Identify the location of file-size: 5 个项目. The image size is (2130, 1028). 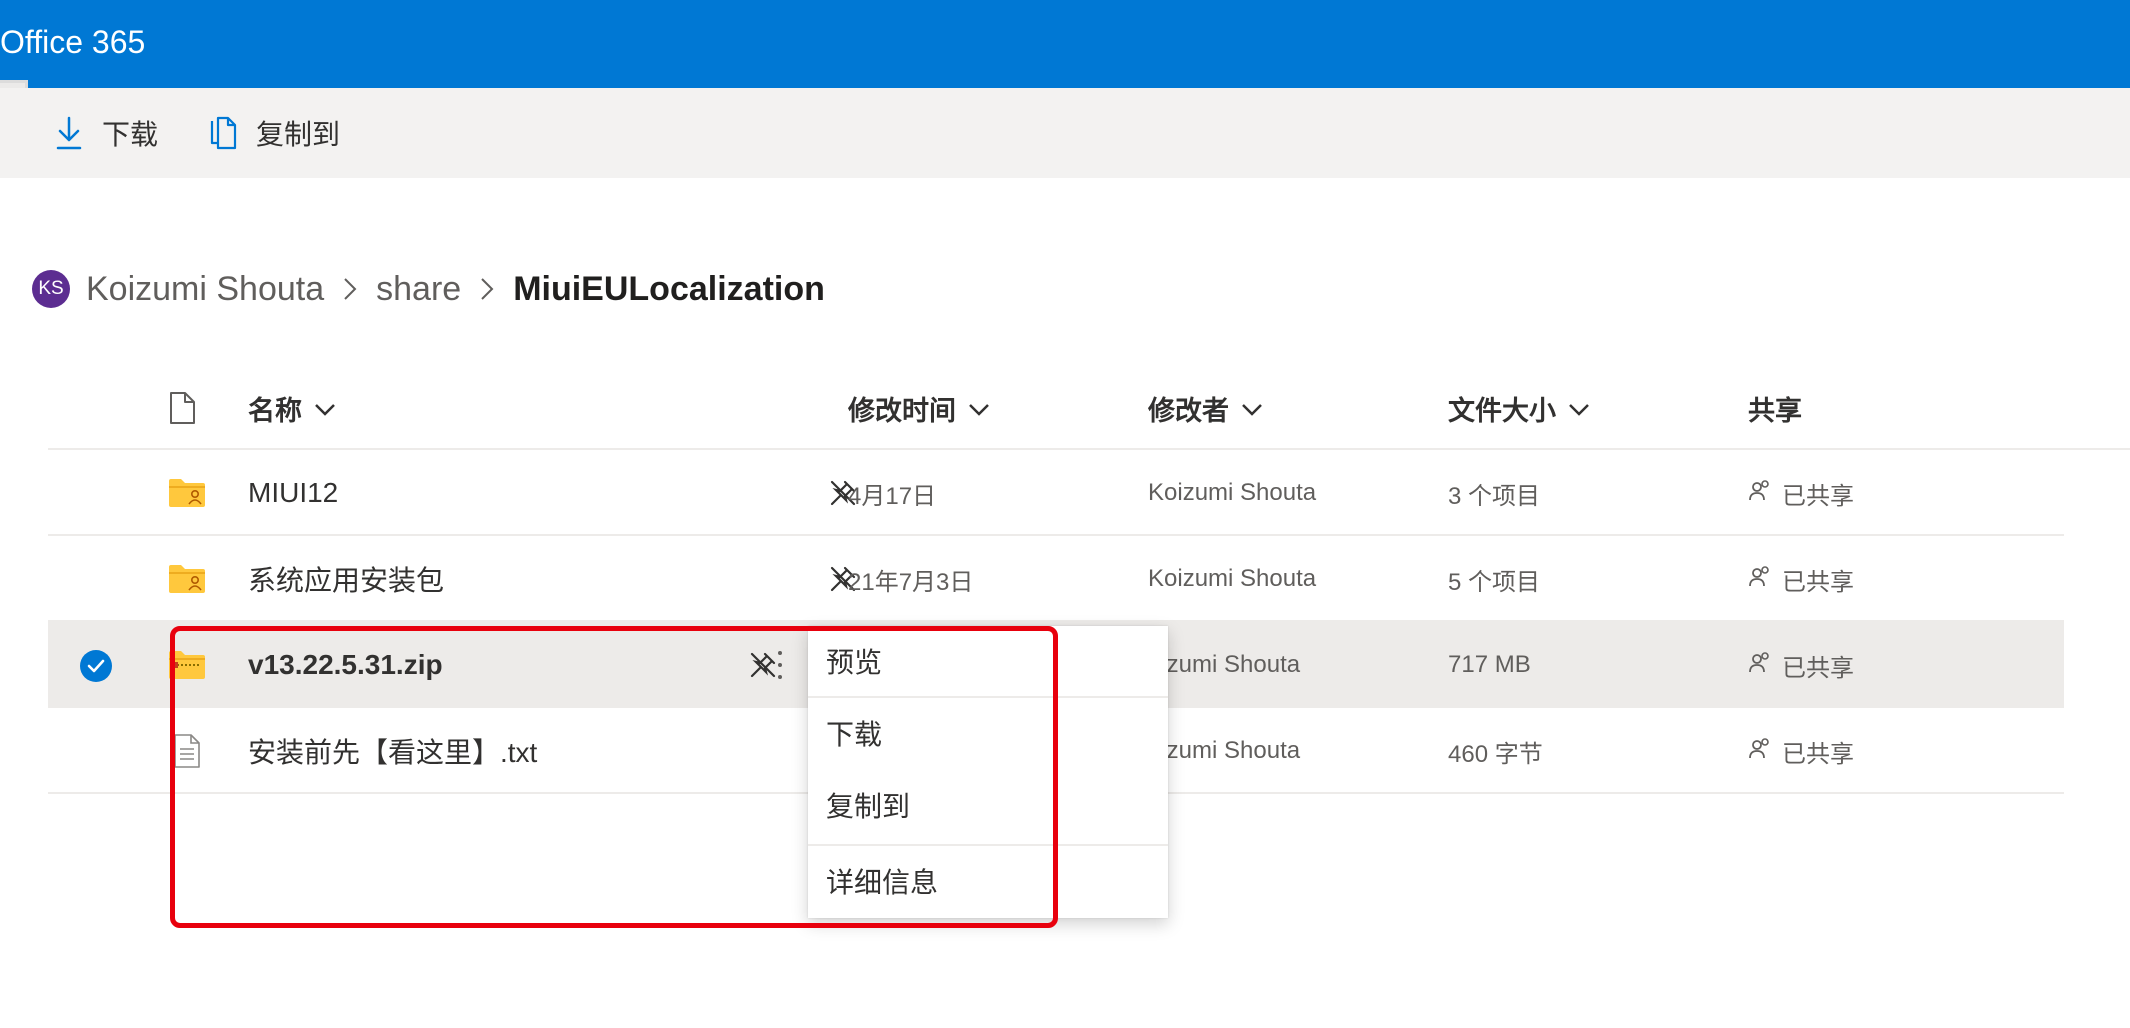
(1494, 582).